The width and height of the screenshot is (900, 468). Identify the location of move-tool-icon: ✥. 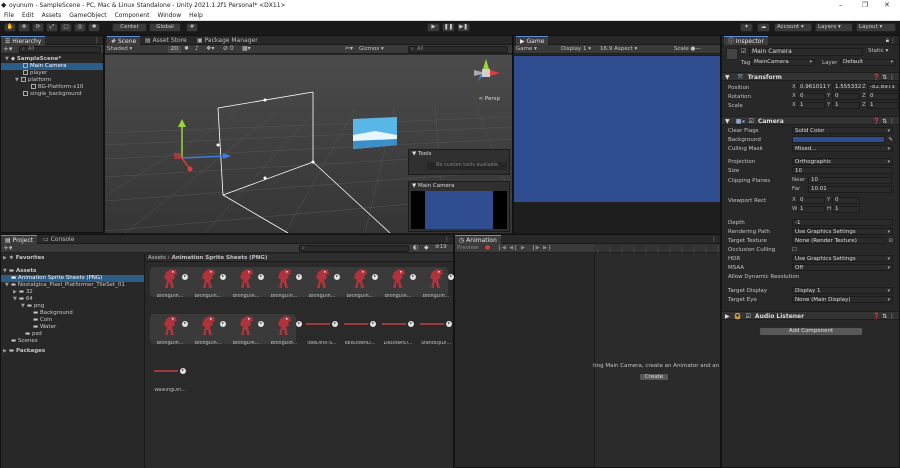
(24, 27).